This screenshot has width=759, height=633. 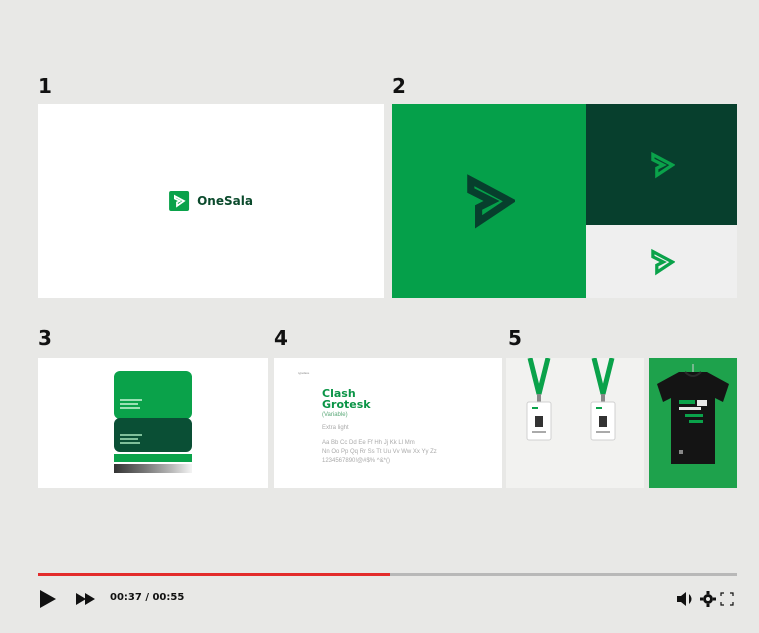 I want to click on dark-color-card, so click(x=153, y=435).